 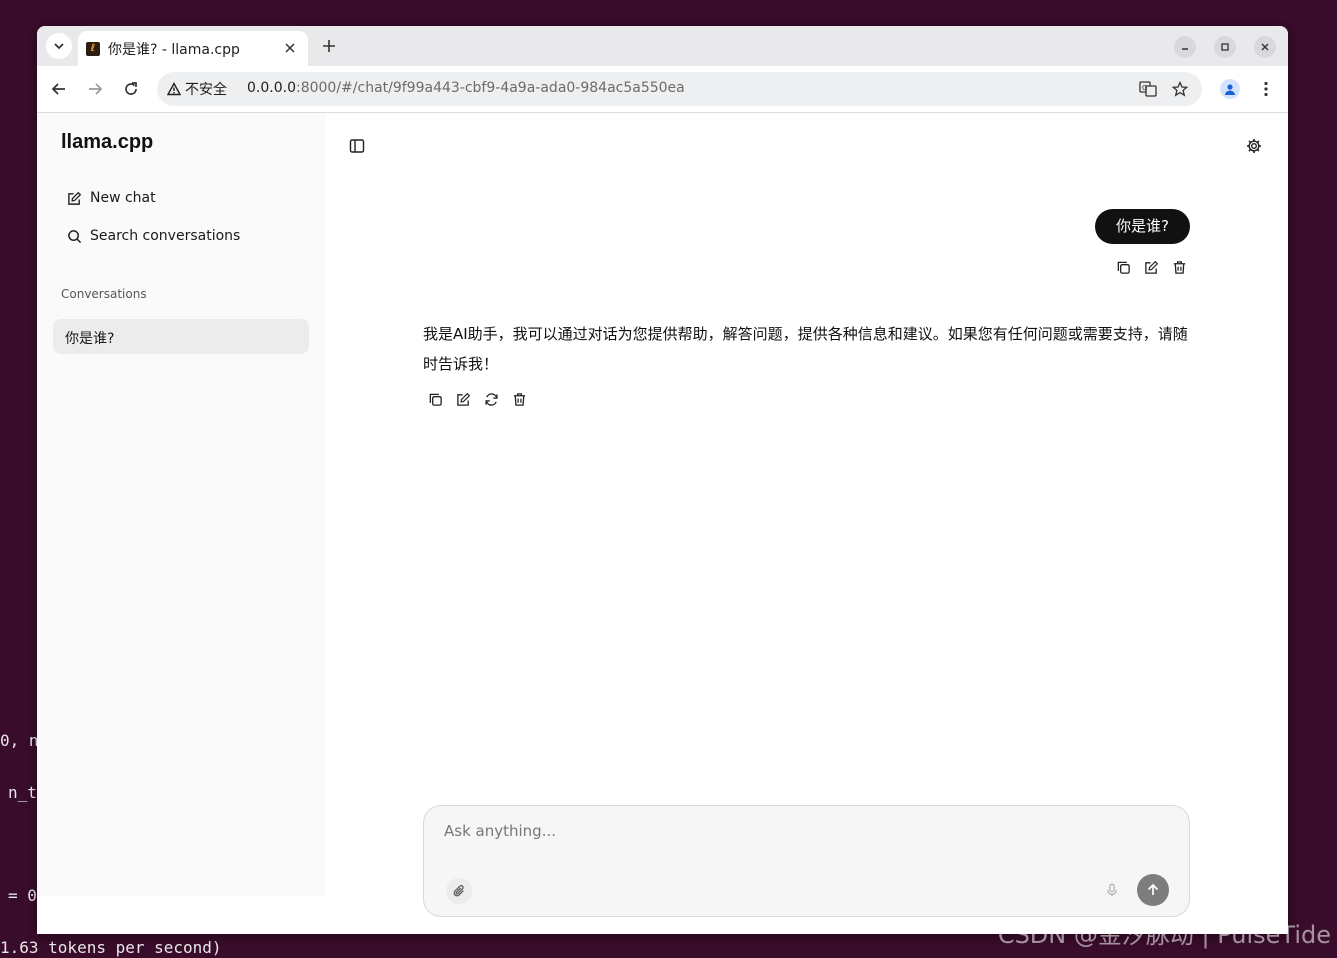 I want to click on terminal-line: 0, n, so click(x=19, y=740).